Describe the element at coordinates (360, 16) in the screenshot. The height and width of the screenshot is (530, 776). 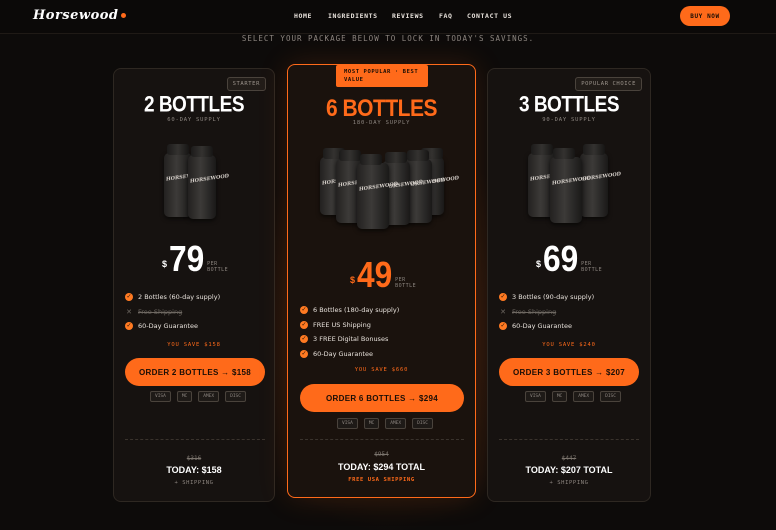
I see `nav-link-ingredients: INGREDIENTS` at that location.